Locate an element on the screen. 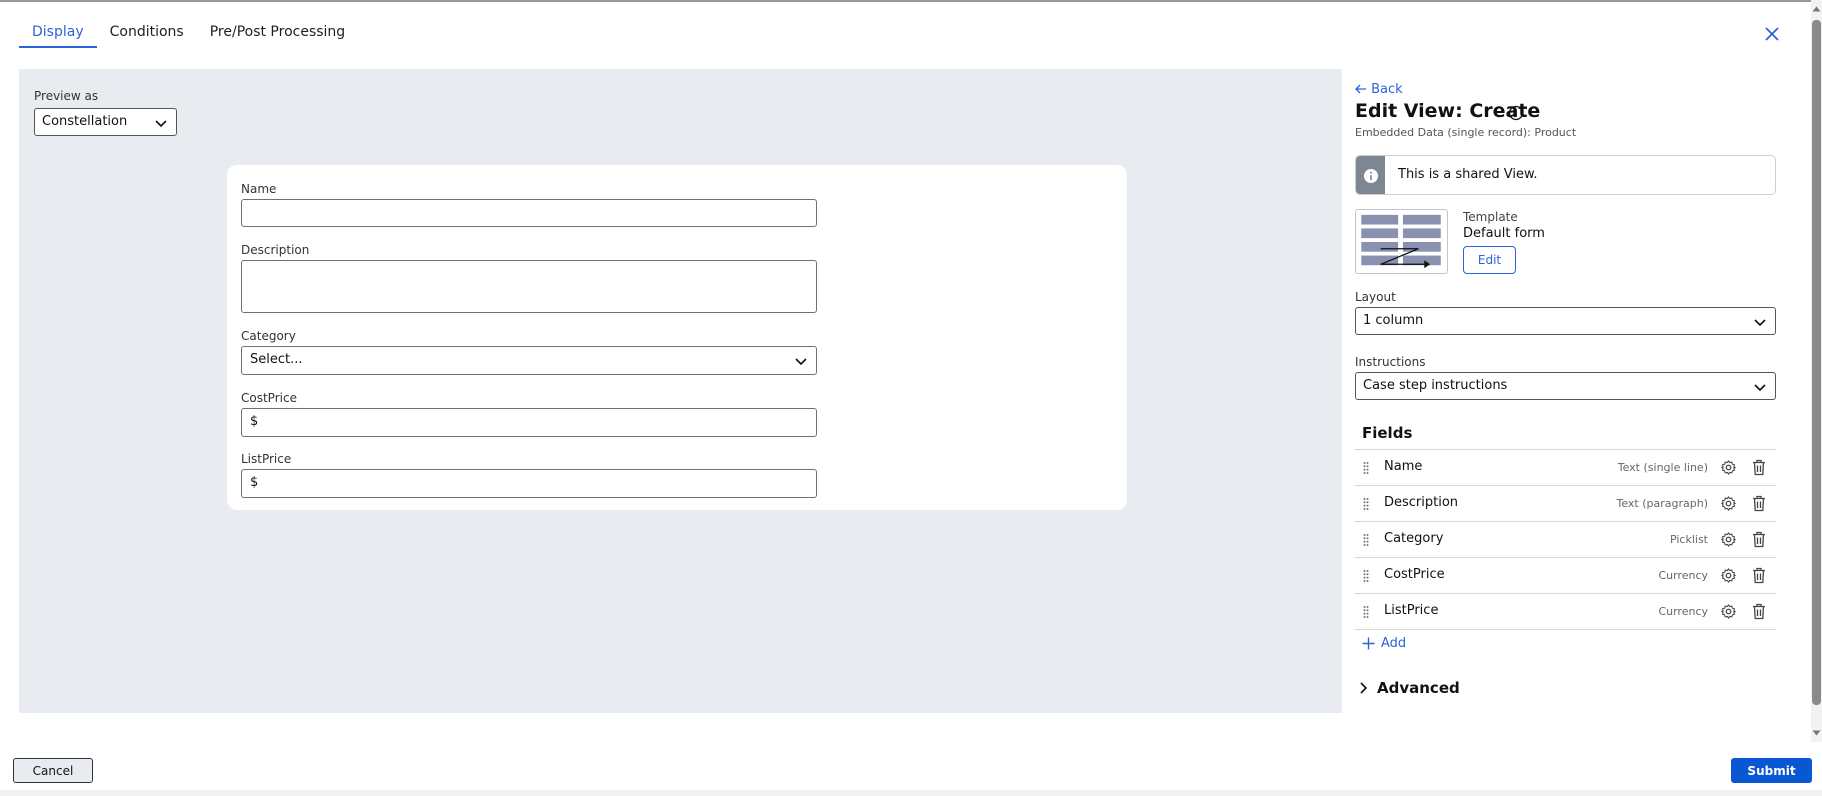 This screenshot has width=1822, height=796. advanced-section-toggle: Advanced is located at coordinates (1409, 688).